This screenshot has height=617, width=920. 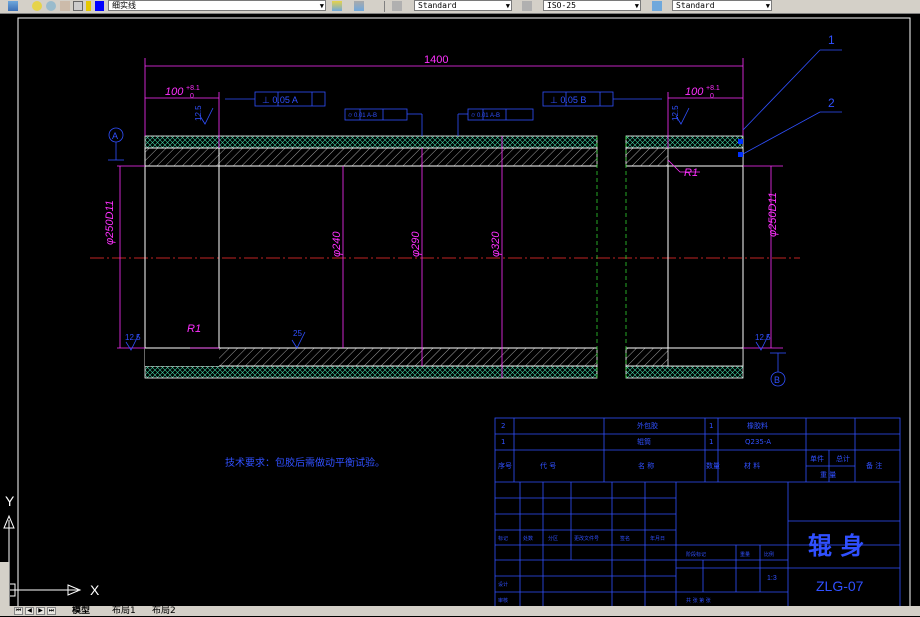 What do you see at coordinates (503, 442) in the screenshot?
I see `row1-seq: 1` at bounding box center [503, 442].